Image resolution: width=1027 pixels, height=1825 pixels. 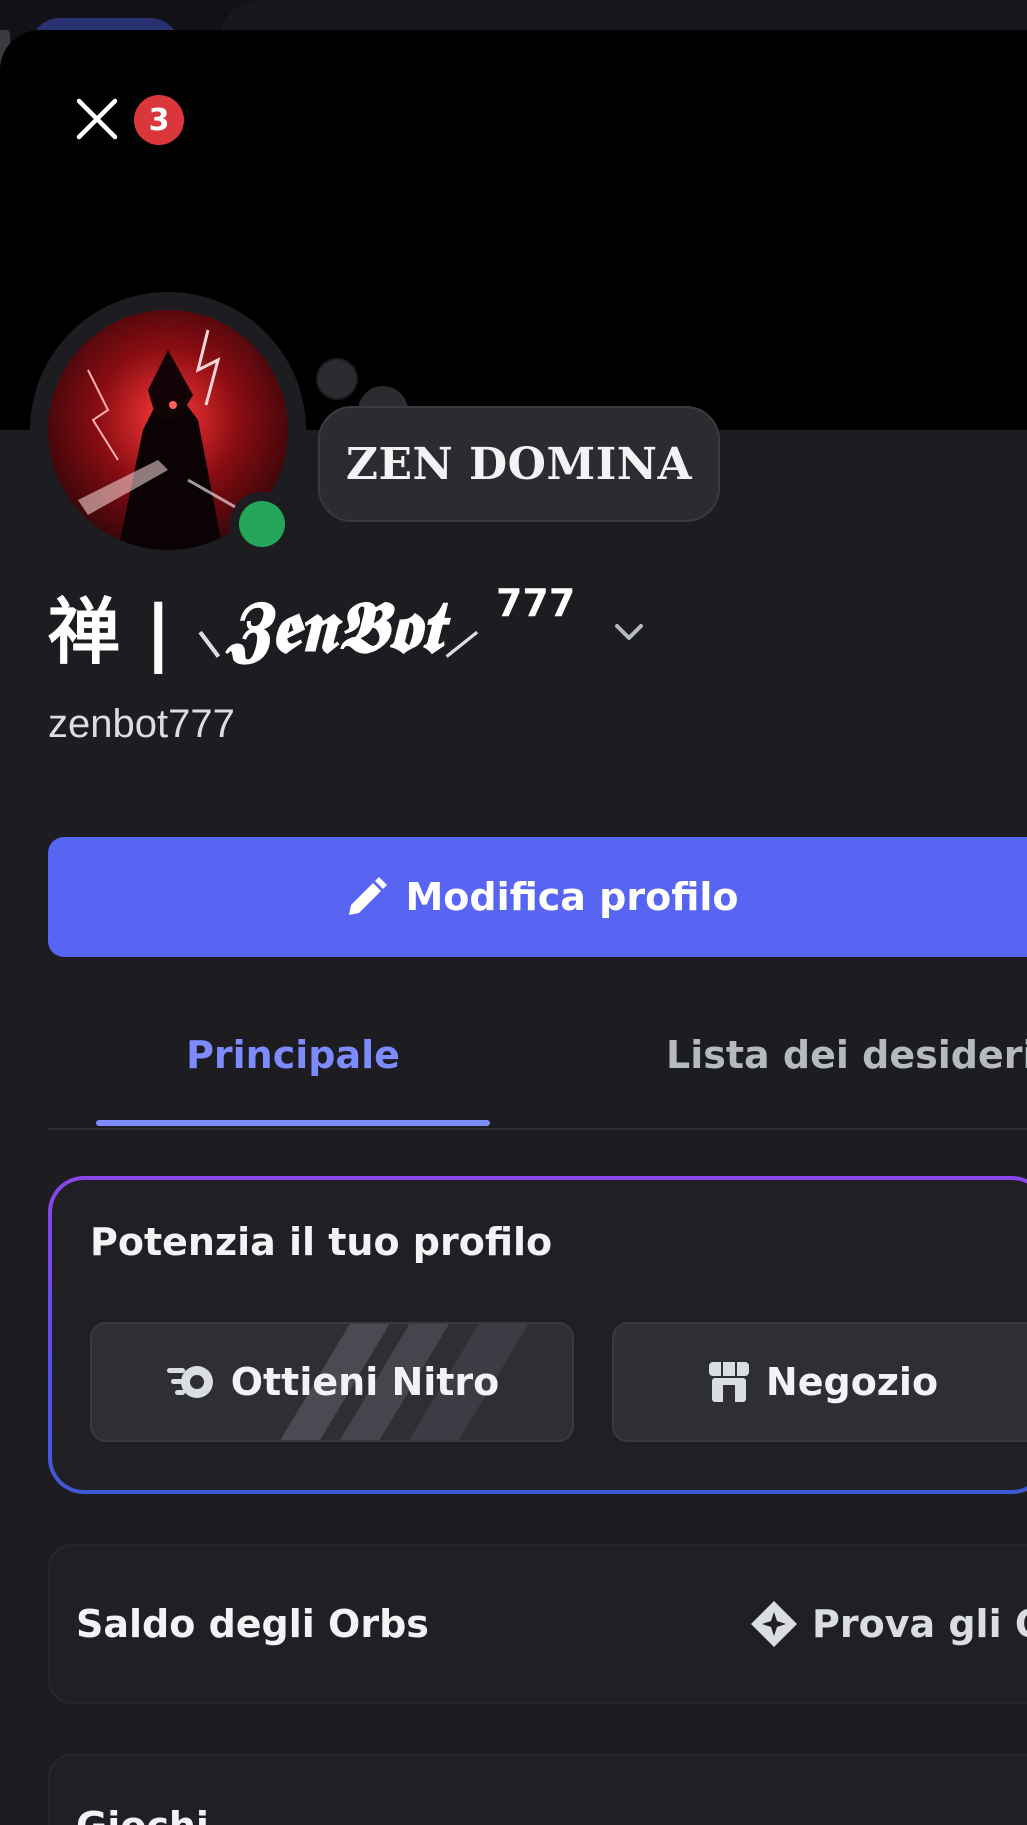 What do you see at coordinates (368, 896) in the screenshot?
I see `pencil-icon` at bounding box center [368, 896].